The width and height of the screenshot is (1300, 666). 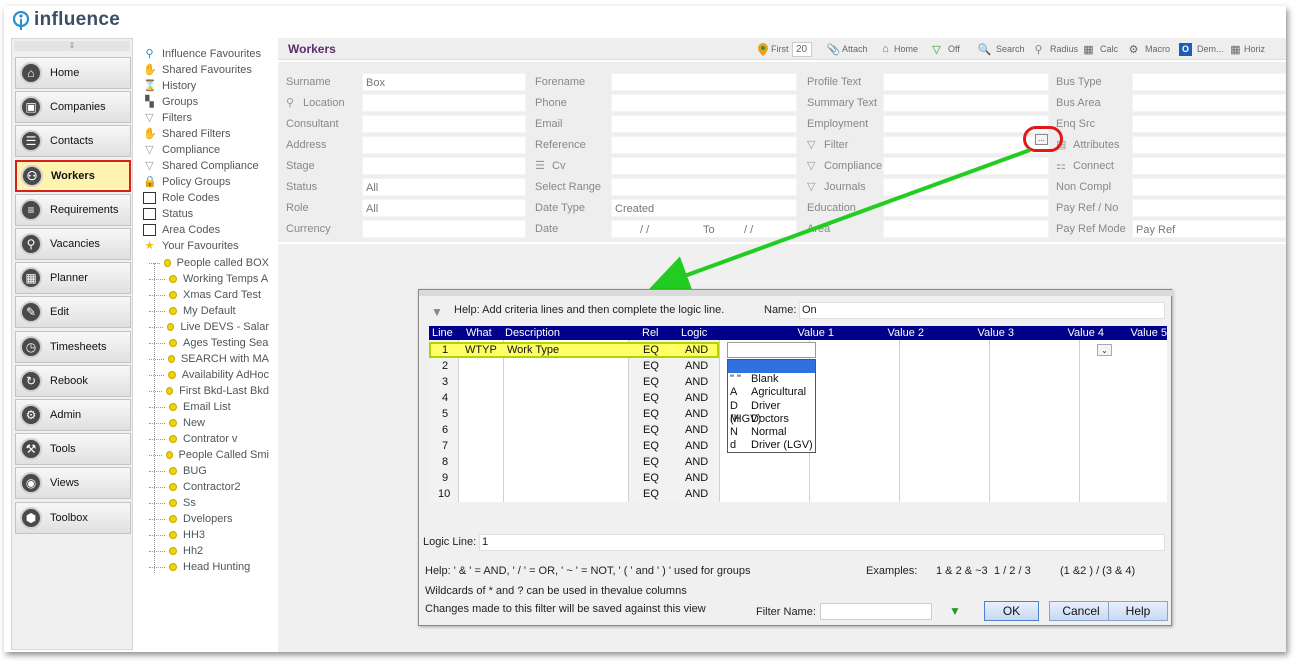 I want to click on macro-button: ⚙ Macro, so click(x=1148, y=49).